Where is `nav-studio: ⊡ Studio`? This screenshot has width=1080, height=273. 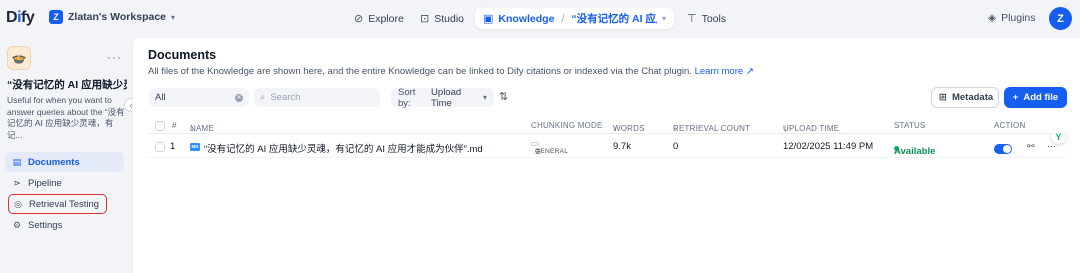 nav-studio: ⊡ Studio is located at coordinates (442, 18).